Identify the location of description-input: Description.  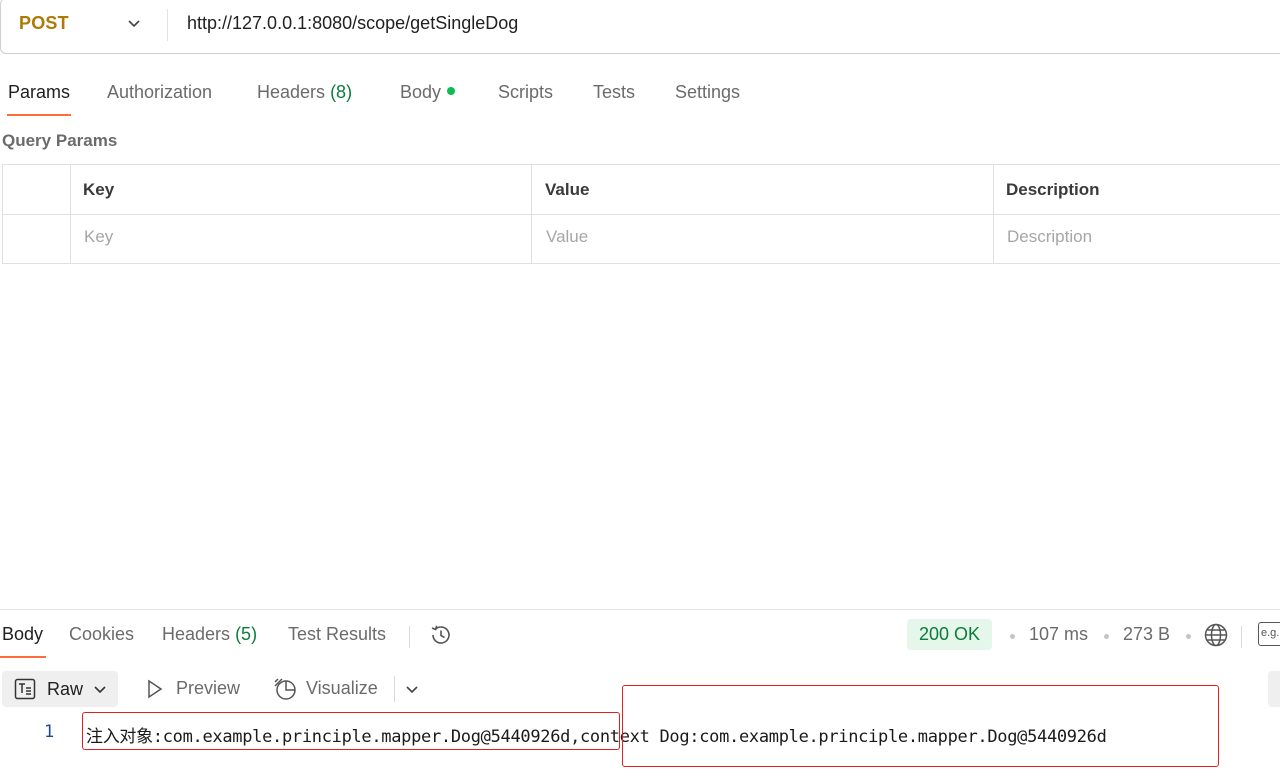
(1049, 237).